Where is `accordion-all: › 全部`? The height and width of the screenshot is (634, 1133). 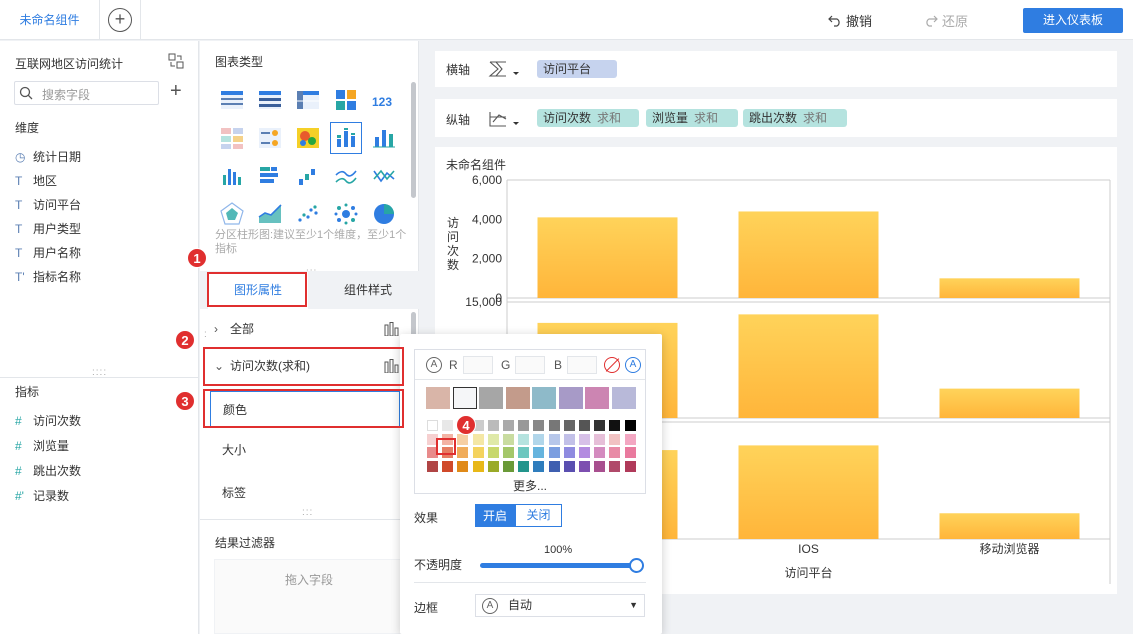 accordion-all: › 全部 is located at coordinates (305, 329).